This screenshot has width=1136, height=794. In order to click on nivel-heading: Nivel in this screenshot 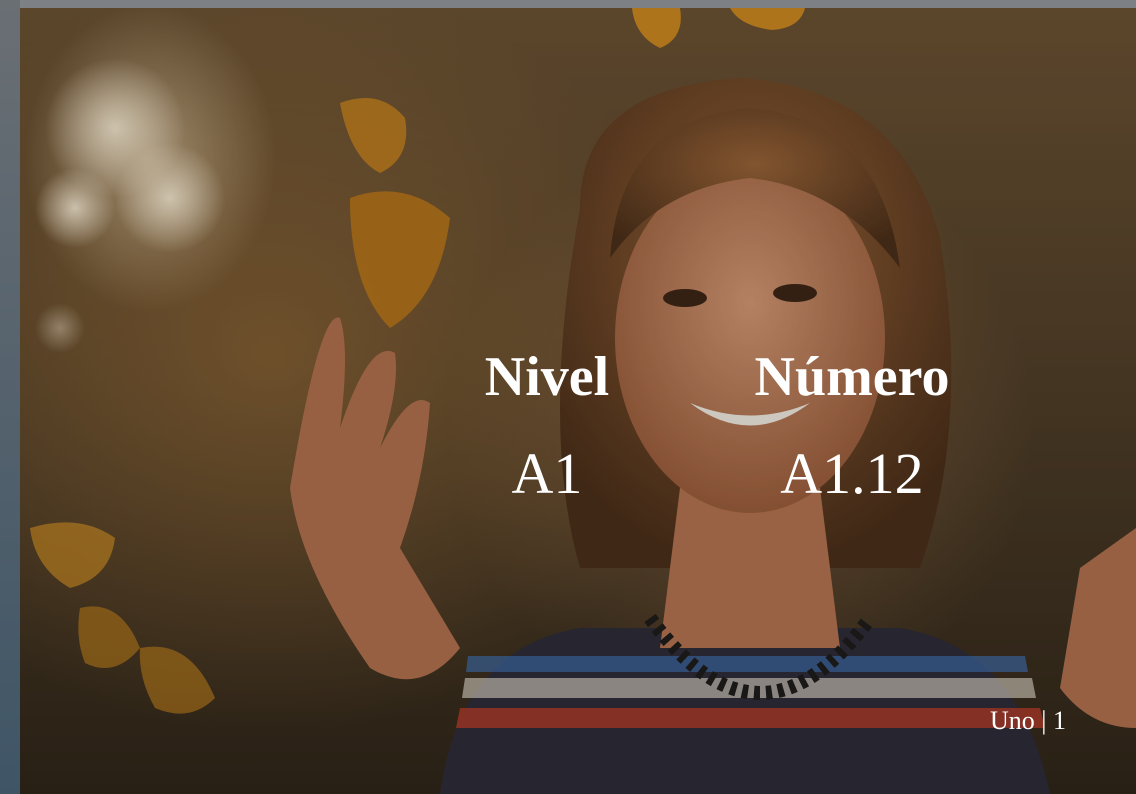, I will do `click(547, 377)`.